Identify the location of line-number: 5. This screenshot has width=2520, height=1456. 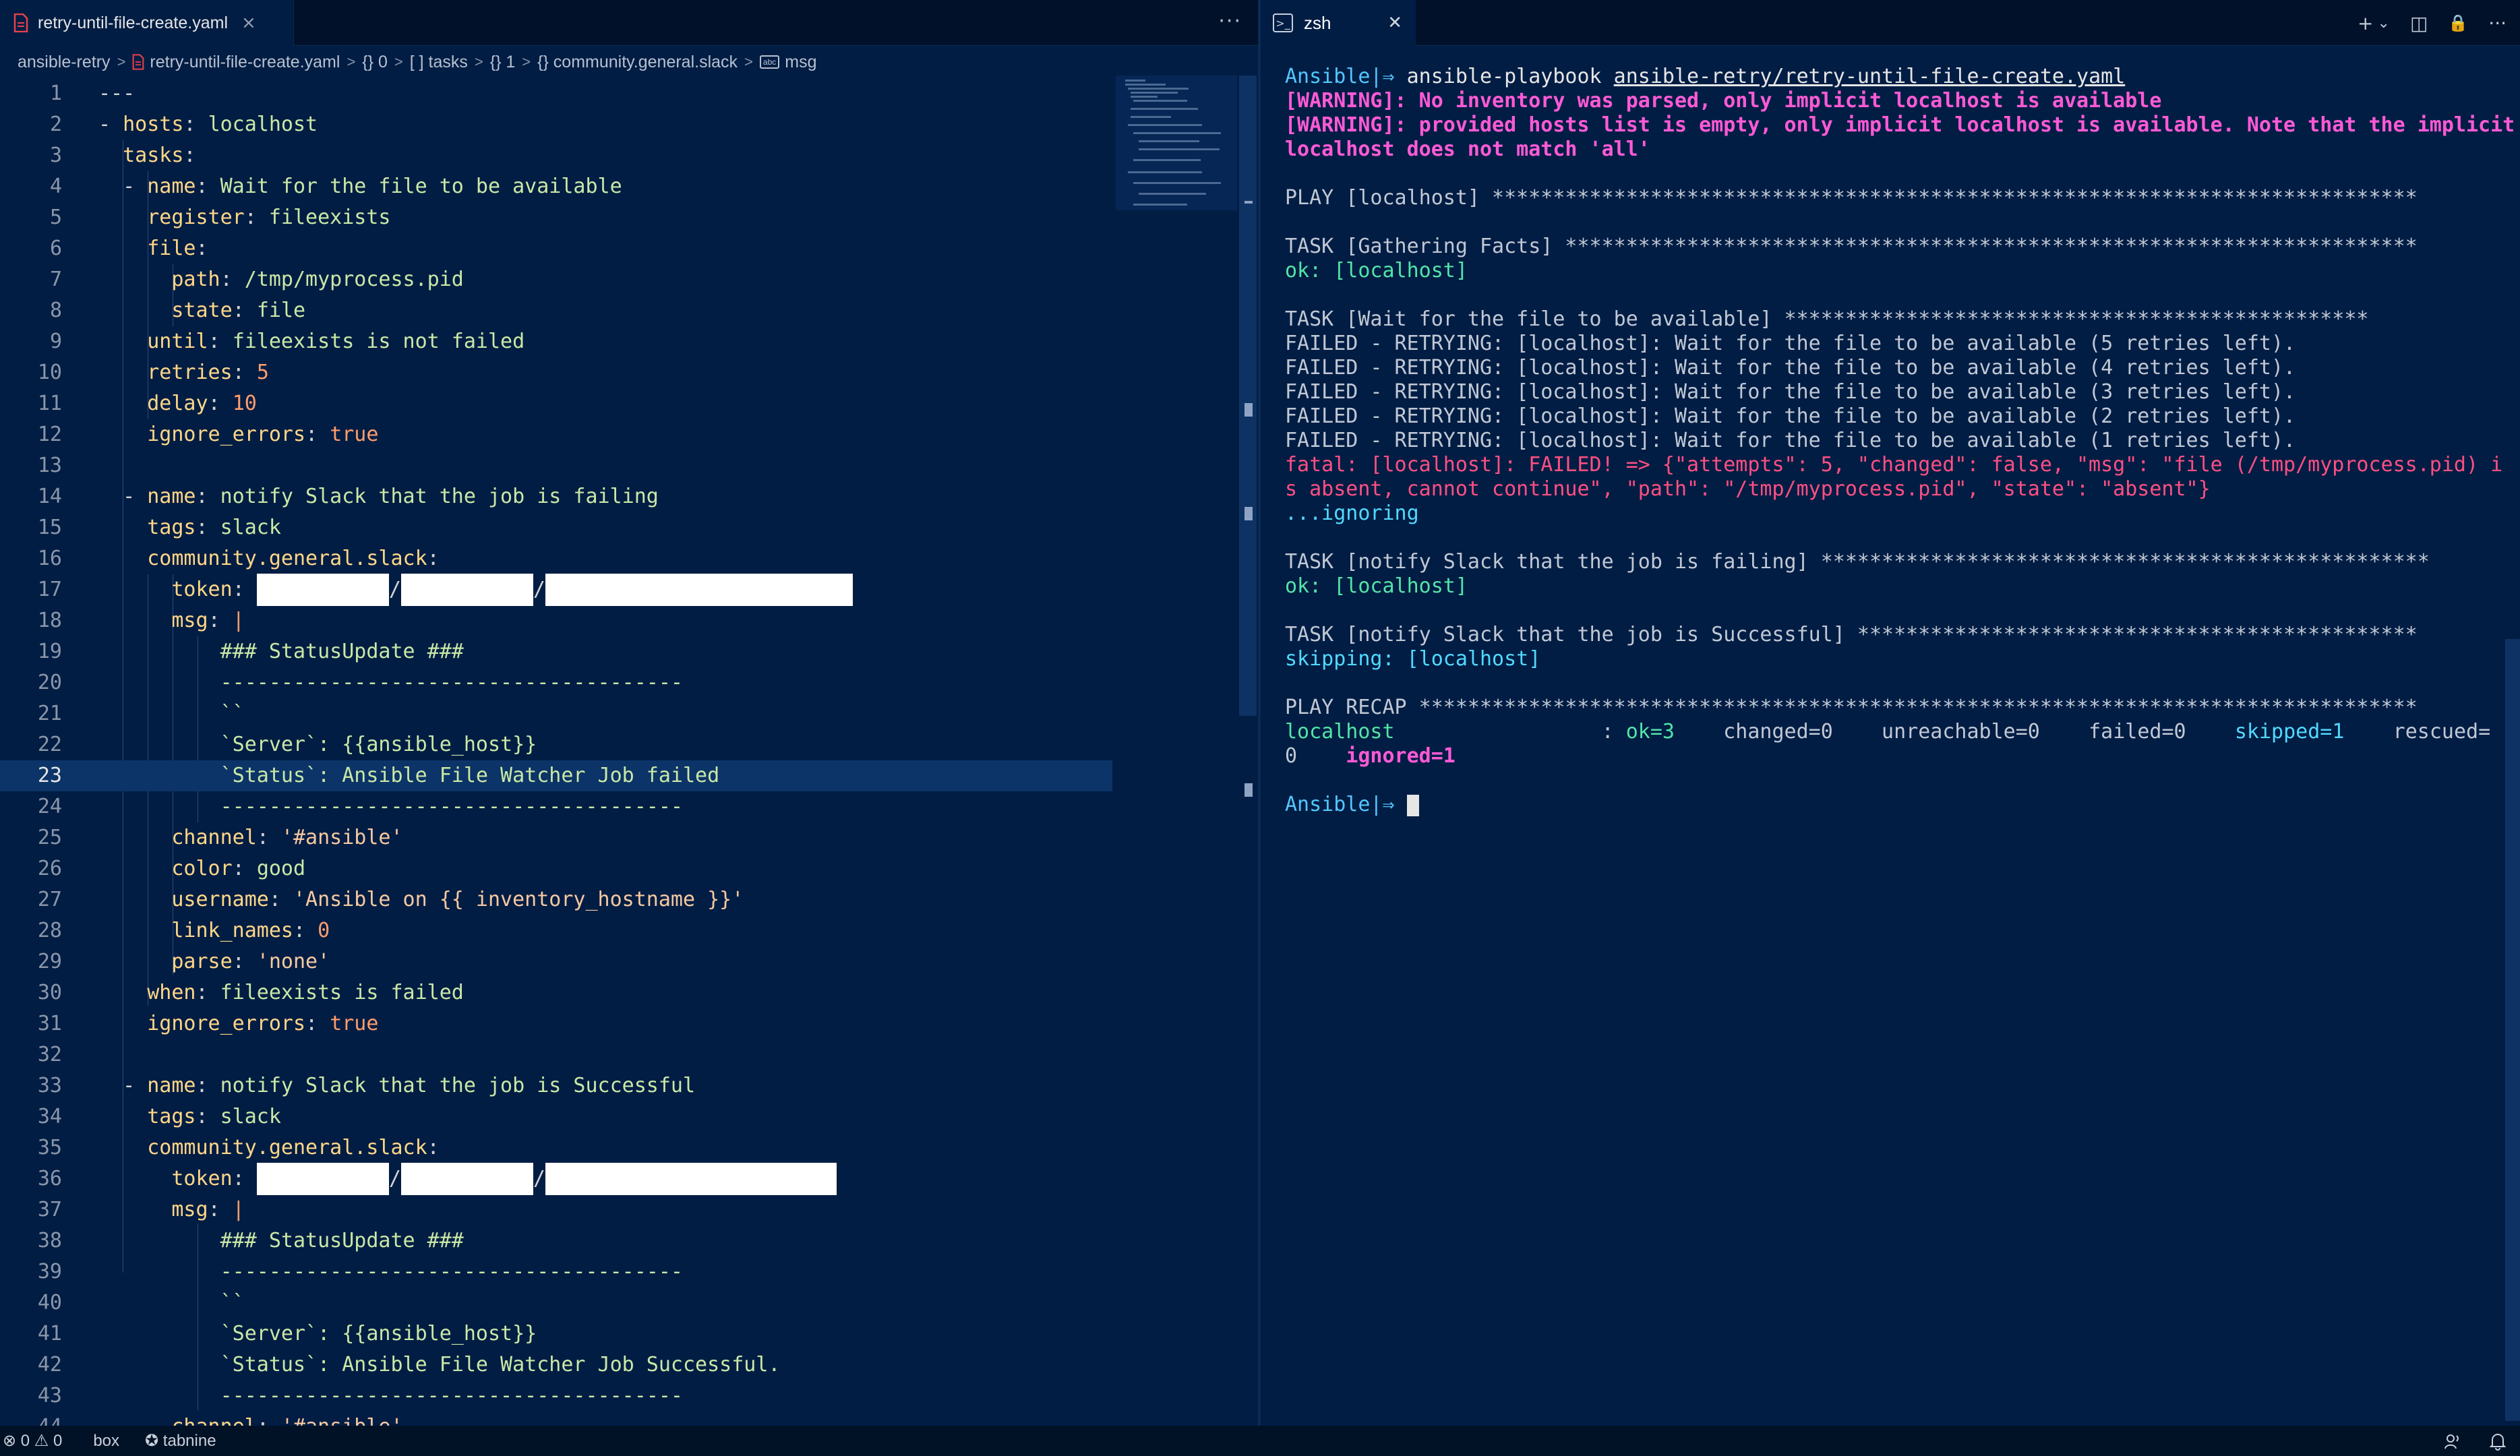
(55, 217).